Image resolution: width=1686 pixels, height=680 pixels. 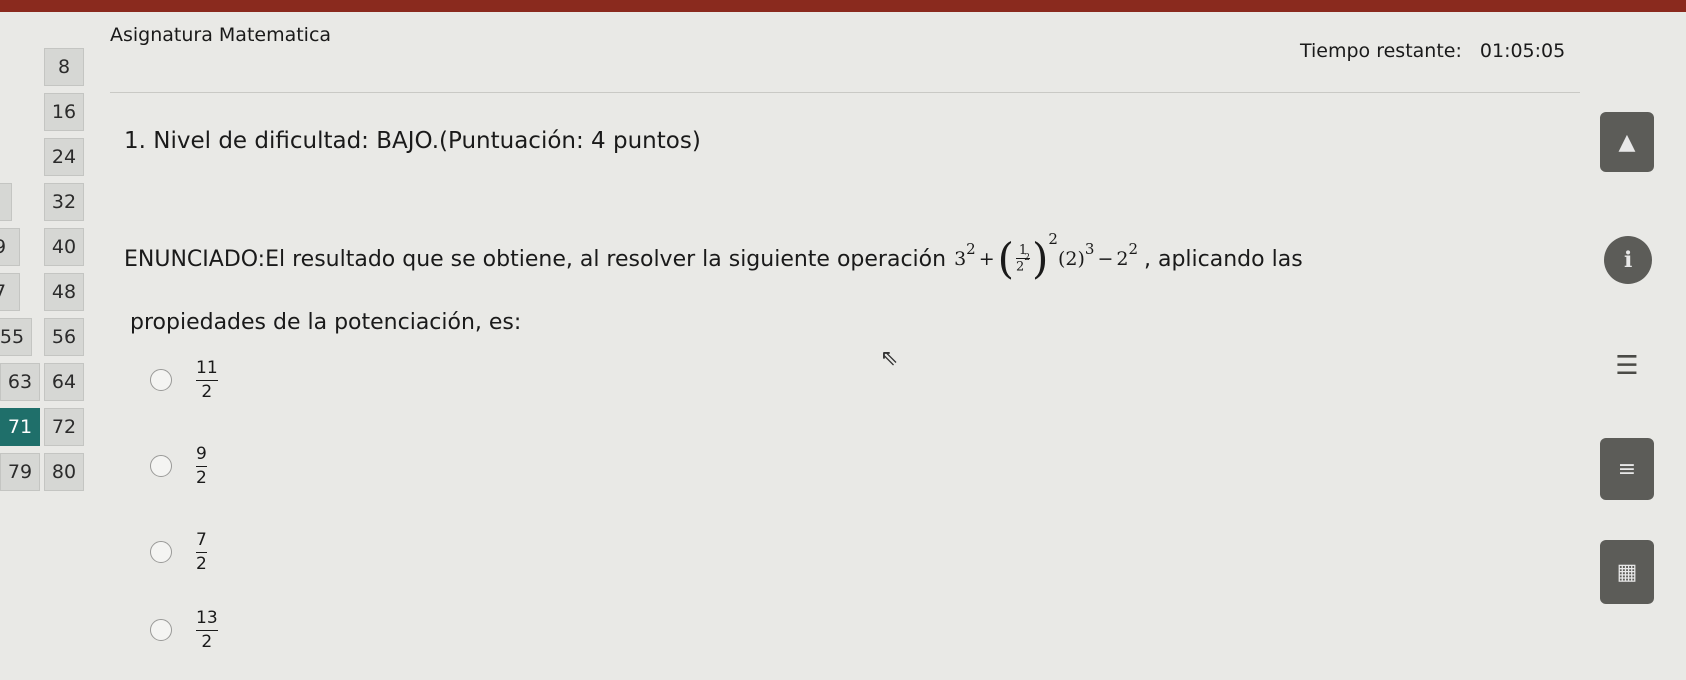 I want to click on nav-question-16: 16, so click(x=64, y=112).